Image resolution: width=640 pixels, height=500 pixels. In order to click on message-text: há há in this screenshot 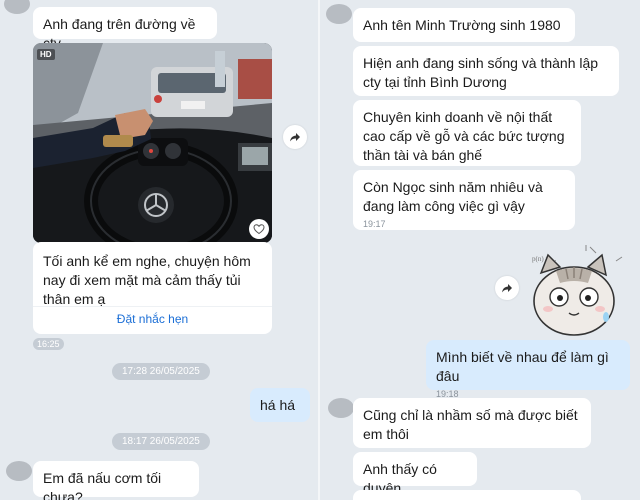, I will do `click(278, 405)`.